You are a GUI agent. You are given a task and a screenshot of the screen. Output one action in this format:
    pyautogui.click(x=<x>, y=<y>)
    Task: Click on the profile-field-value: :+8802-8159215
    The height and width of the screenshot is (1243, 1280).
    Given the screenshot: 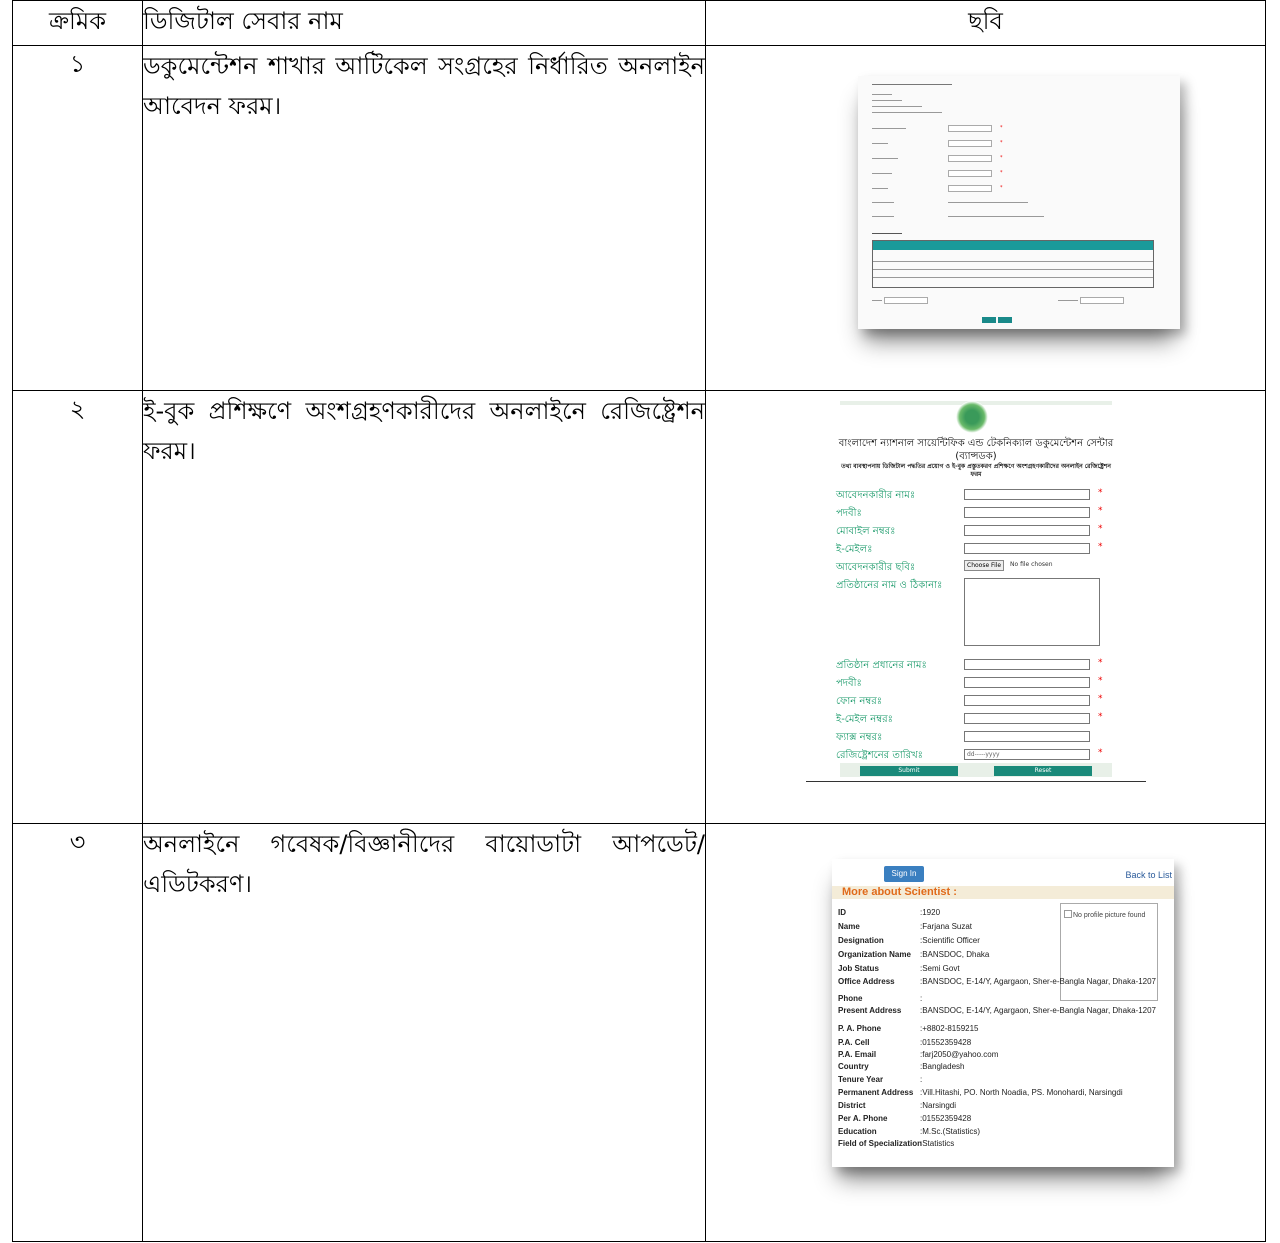 What is the action you would take?
    pyautogui.click(x=949, y=1028)
    